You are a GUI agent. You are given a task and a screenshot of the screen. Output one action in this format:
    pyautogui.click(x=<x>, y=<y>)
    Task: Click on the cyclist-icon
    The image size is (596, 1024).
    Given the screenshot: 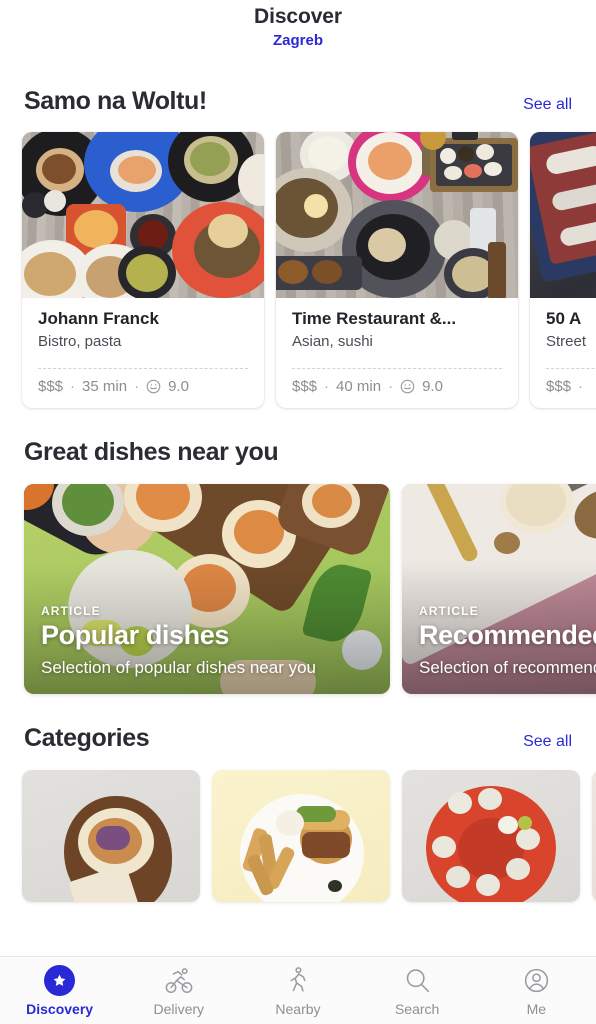 What is the action you would take?
    pyautogui.click(x=179, y=980)
    